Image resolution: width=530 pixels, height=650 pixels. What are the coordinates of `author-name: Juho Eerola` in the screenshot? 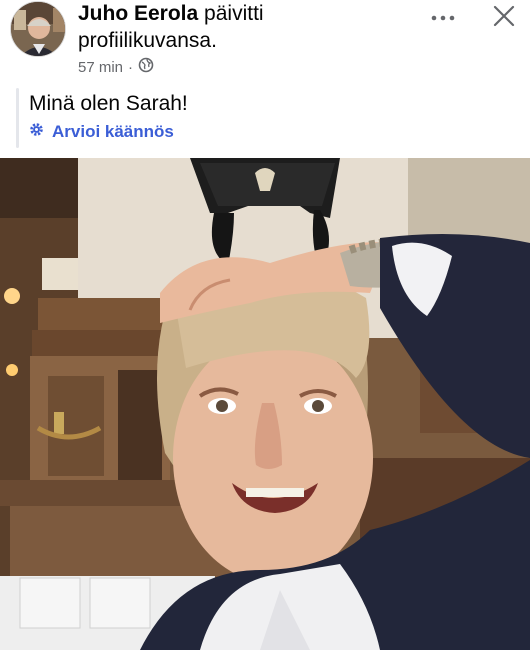 It's located at (138, 13).